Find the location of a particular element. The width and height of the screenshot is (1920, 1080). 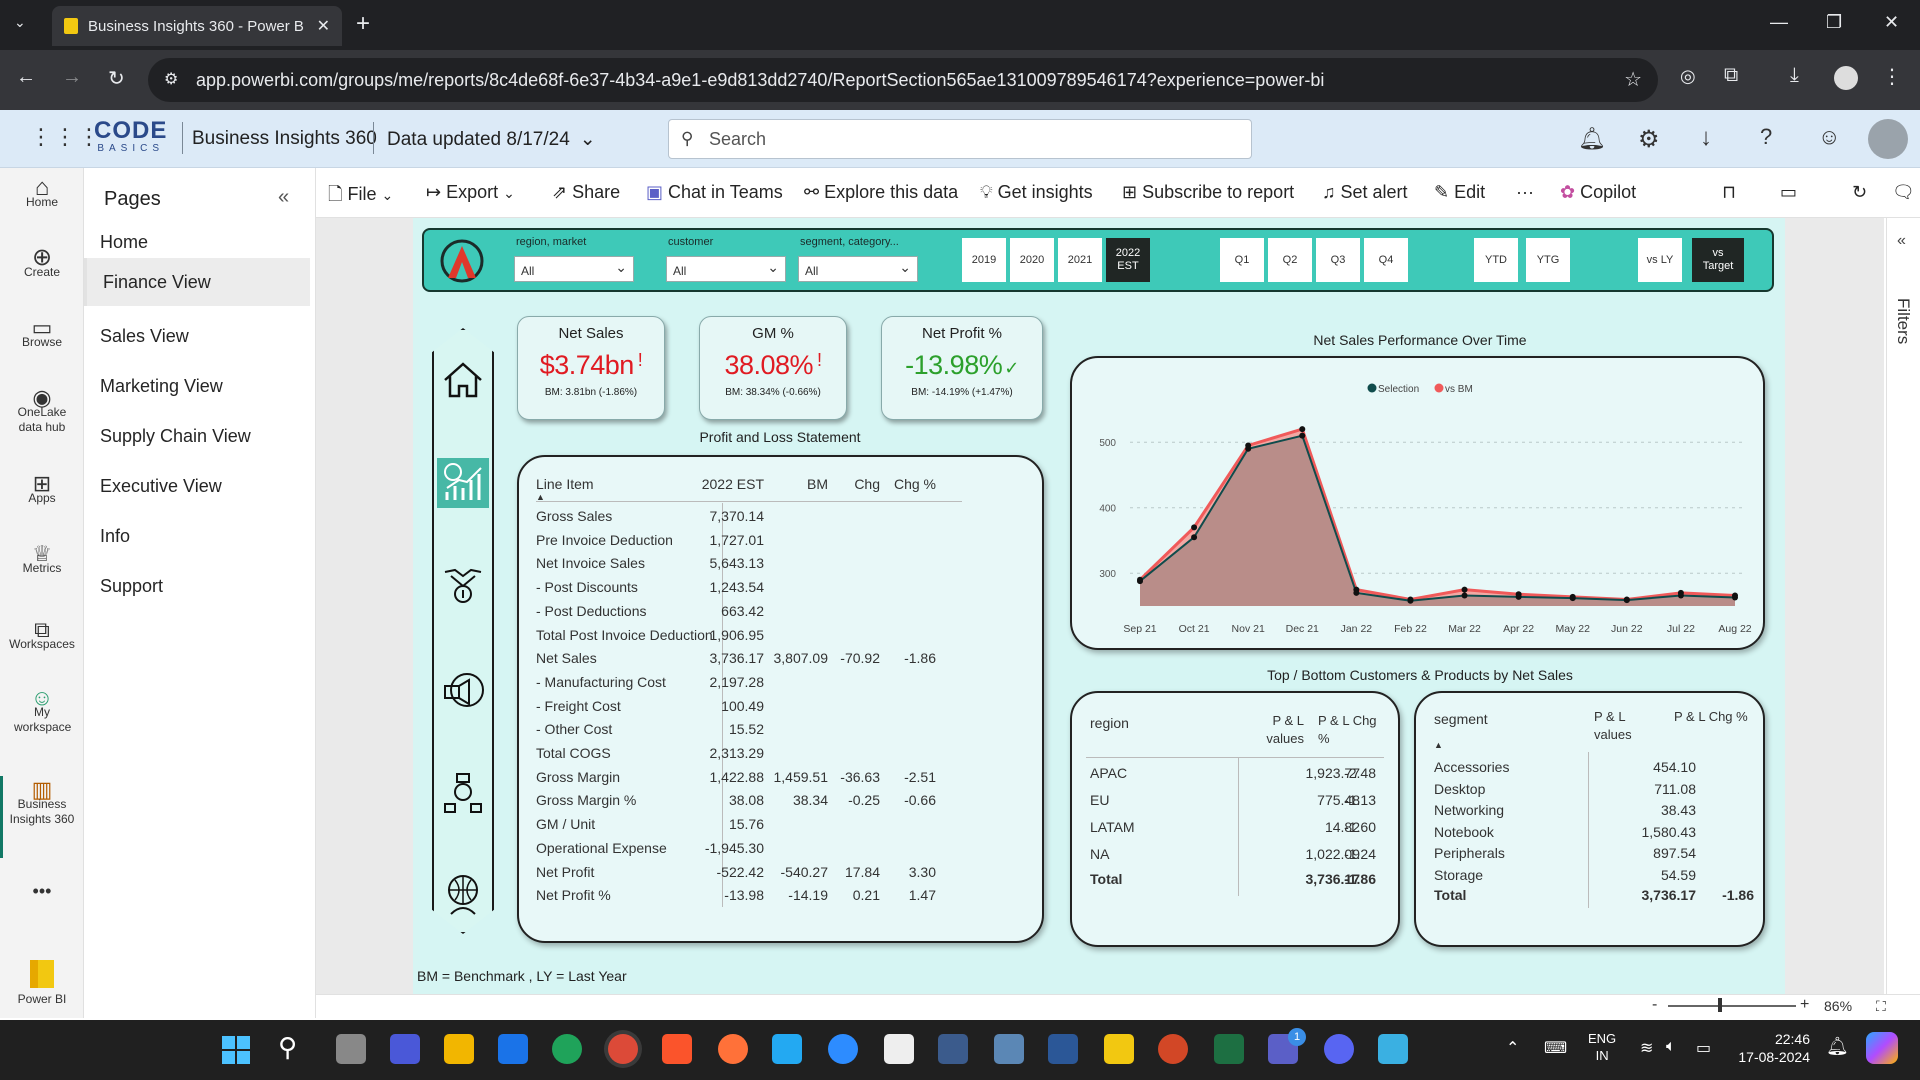

region-header: P & L Chg % is located at coordinates (1348, 730).